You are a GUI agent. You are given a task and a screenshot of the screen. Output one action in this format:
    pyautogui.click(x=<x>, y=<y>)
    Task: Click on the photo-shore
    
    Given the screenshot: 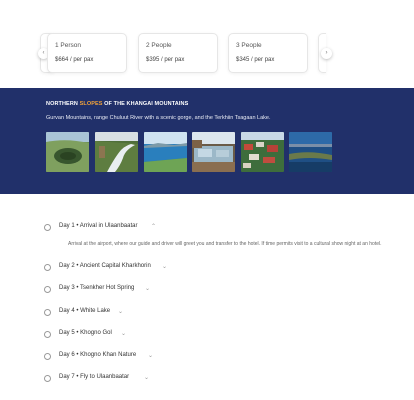 What is the action you would take?
    pyautogui.click(x=310, y=152)
    